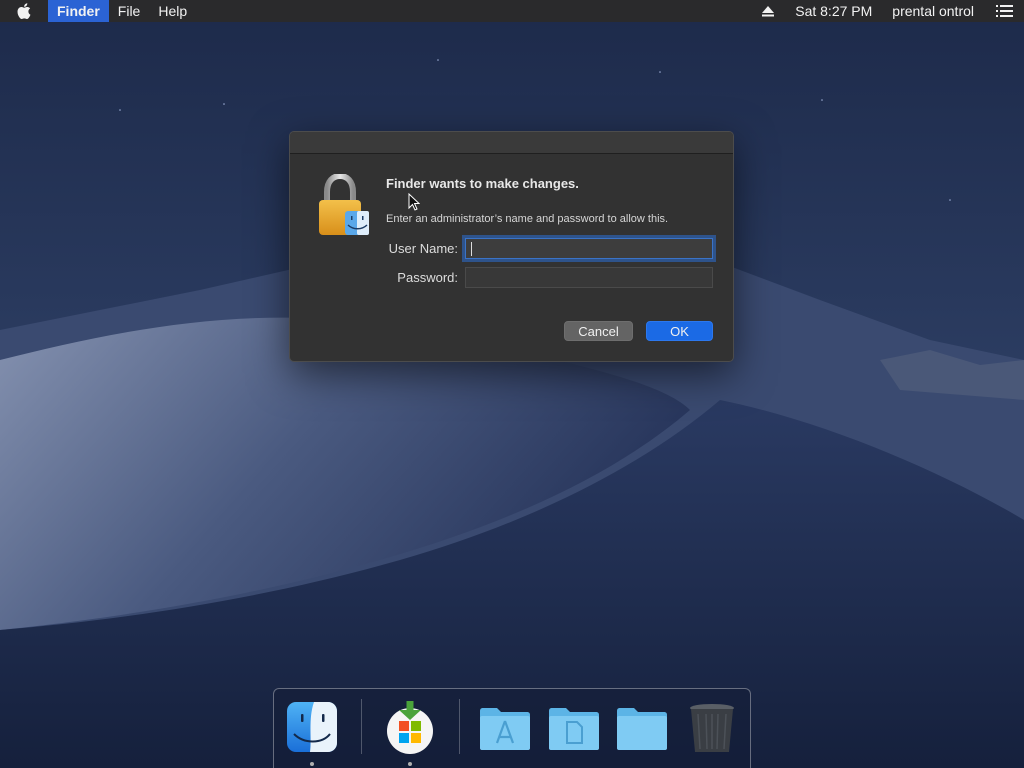 The width and height of the screenshot is (1024, 768). What do you see at coordinates (574, 727) in the screenshot?
I see `documents-folder-icon` at bounding box center [574, 727].